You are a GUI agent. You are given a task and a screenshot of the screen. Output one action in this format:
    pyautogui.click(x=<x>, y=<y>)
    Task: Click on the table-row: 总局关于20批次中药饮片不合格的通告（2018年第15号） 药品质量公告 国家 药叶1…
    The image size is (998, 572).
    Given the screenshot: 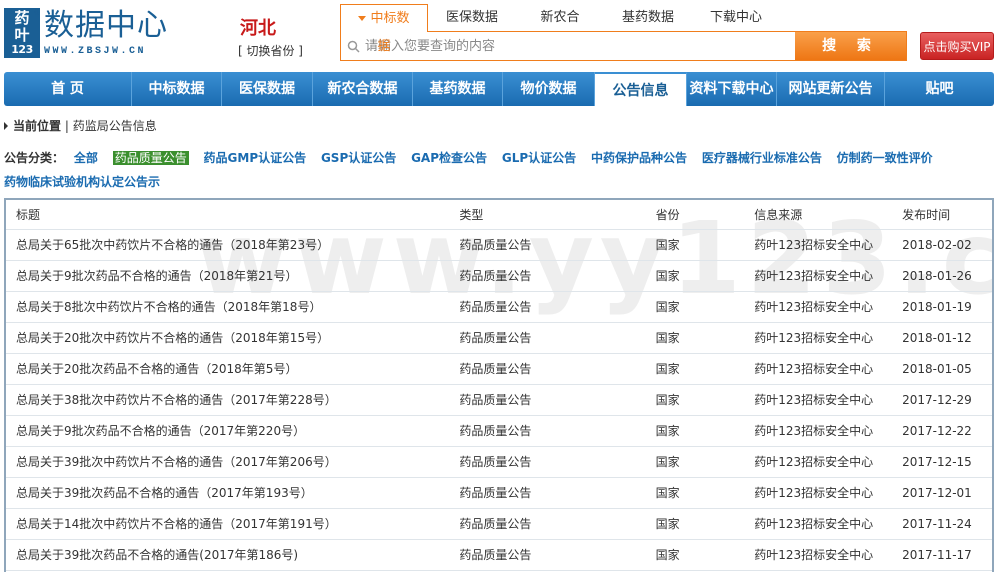 What is the action you would take?
    pyautogui.click(x=499, y=338)
    